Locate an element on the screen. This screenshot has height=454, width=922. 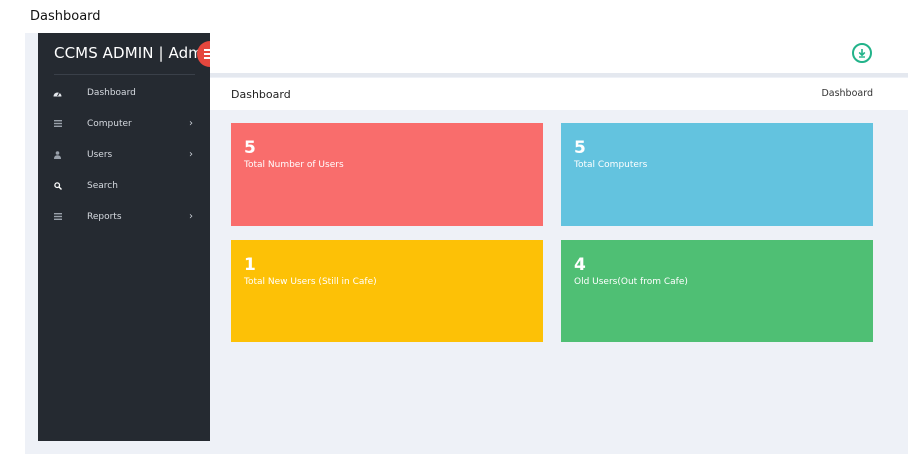
sidebar-item-label: Search is located at coordinates (102, 185).